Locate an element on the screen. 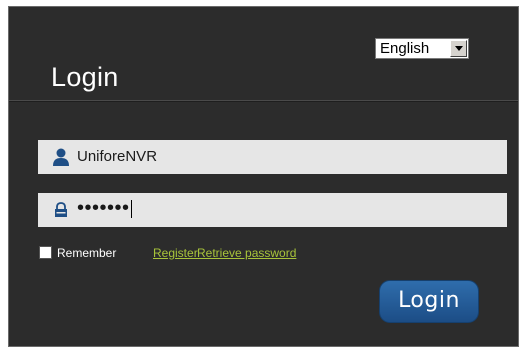  password-mask: ••••••• is located at coordinates (103, 208).